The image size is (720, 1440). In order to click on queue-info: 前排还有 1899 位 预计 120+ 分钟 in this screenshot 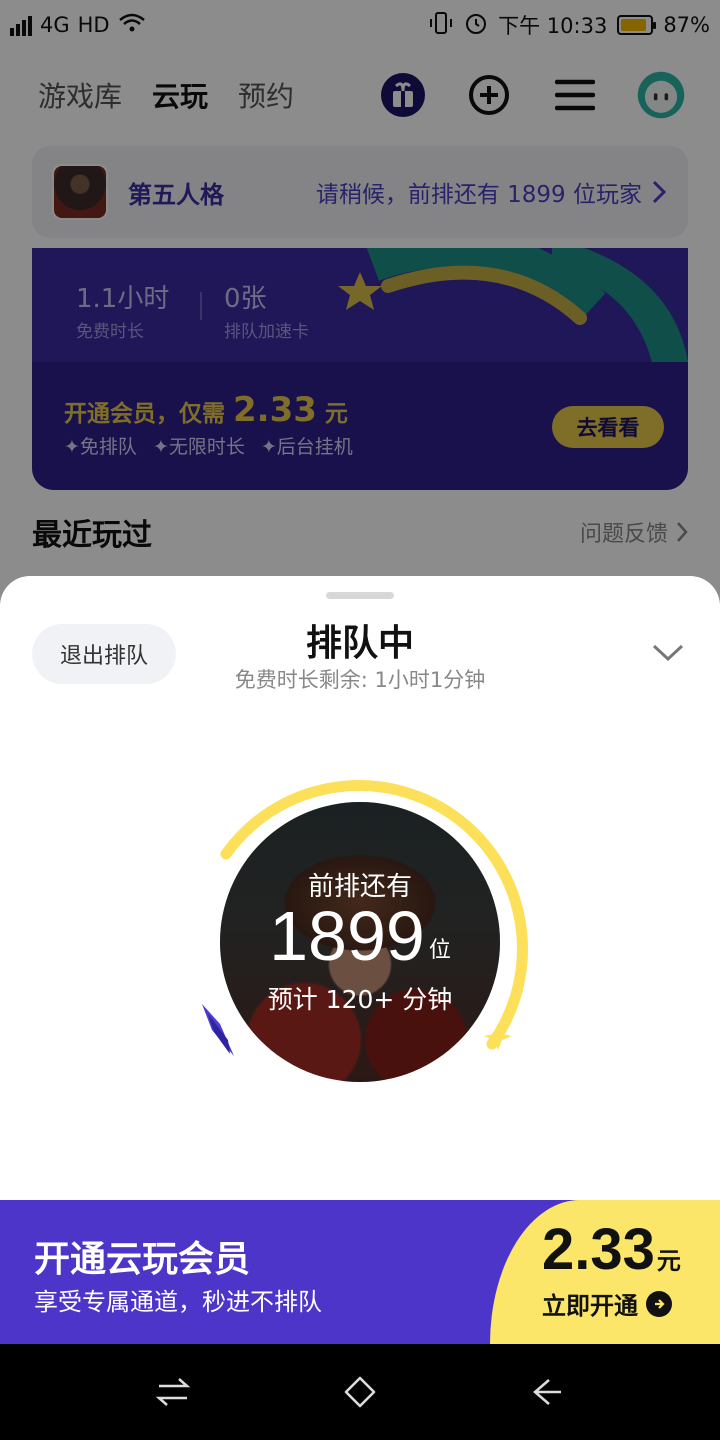, I will do `click(360, 942)`.